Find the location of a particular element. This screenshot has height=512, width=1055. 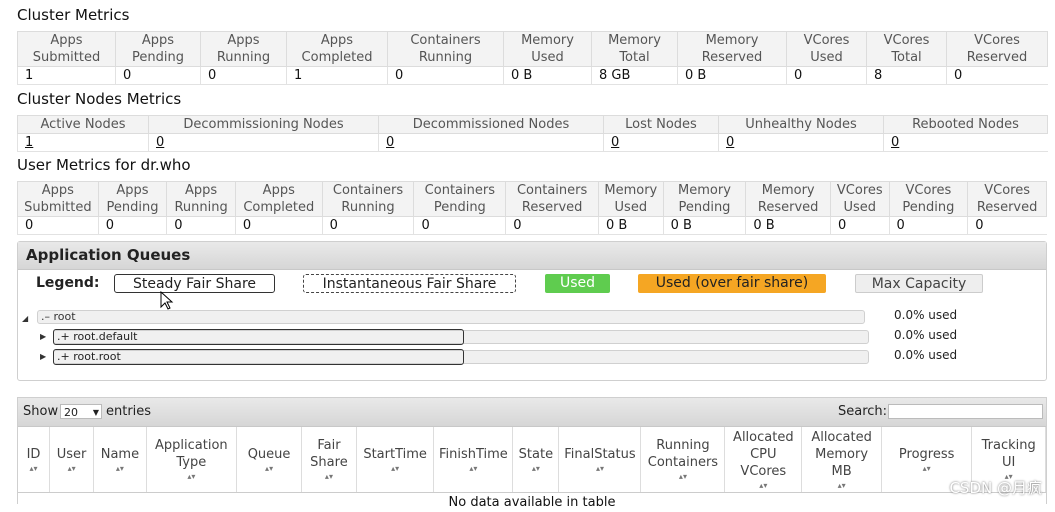

user-metric-header: Apps Running is located at coordinates (201, 199).